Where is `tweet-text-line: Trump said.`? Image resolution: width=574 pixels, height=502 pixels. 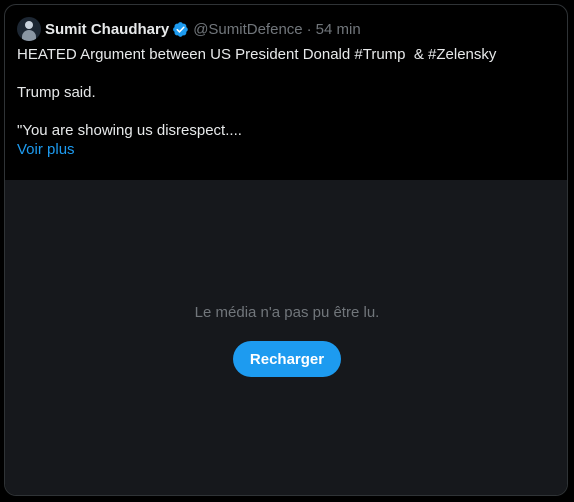
tweet-text-line: Trump said. is located at coordinates (56, 92).